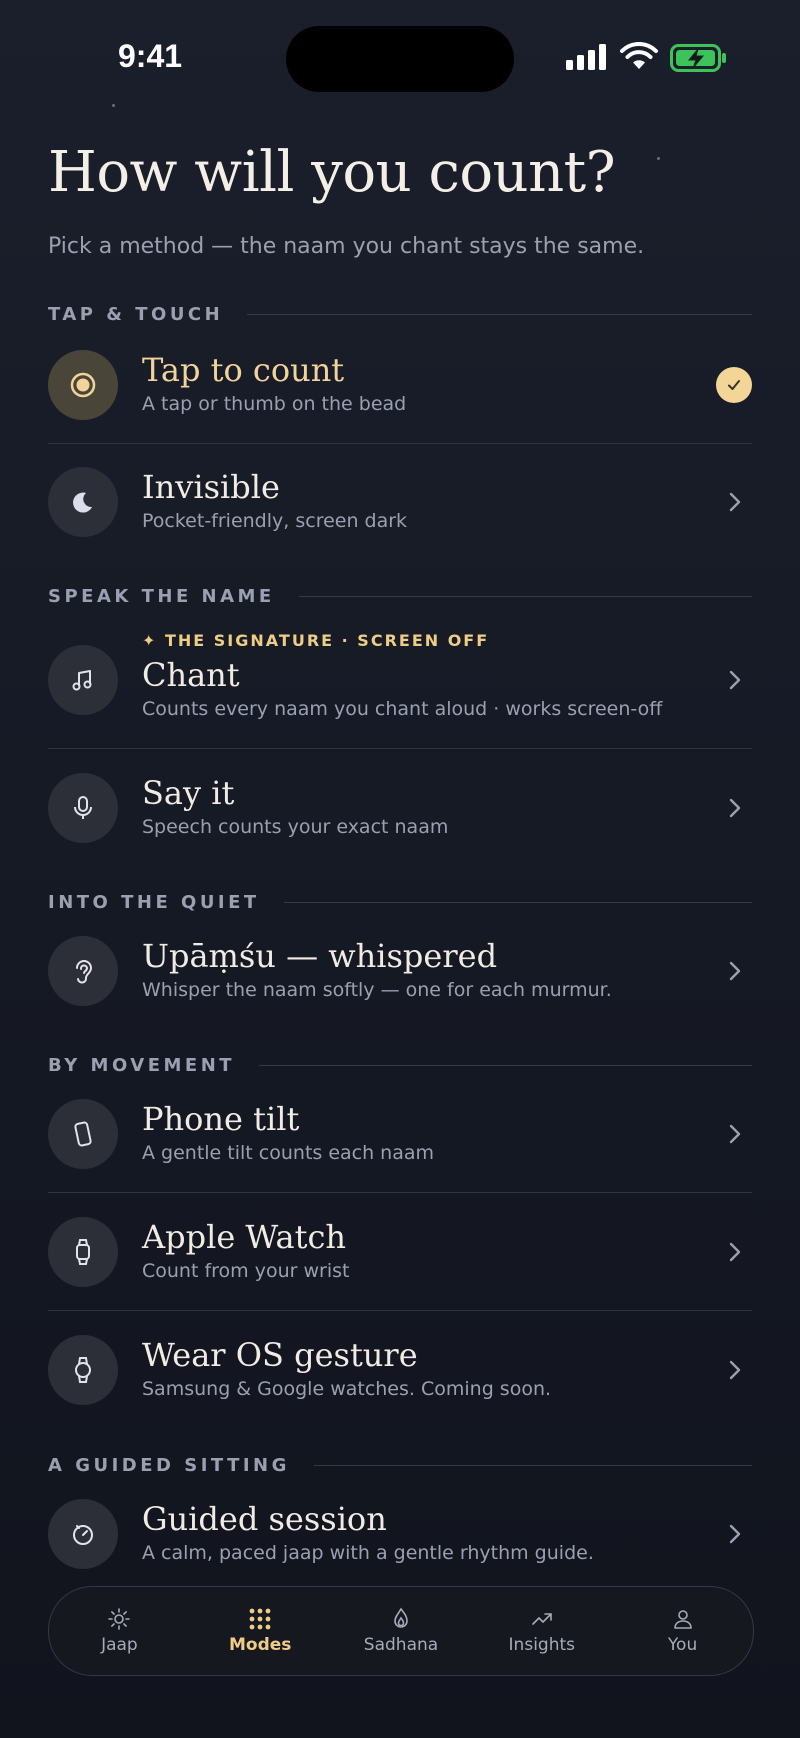 Image resolution: width=800 pixels, height=1738 pixels. What do you see at coordinates (83, 502) in the screenshot?
I see `moon-icon` at bounding box center [83, 502].